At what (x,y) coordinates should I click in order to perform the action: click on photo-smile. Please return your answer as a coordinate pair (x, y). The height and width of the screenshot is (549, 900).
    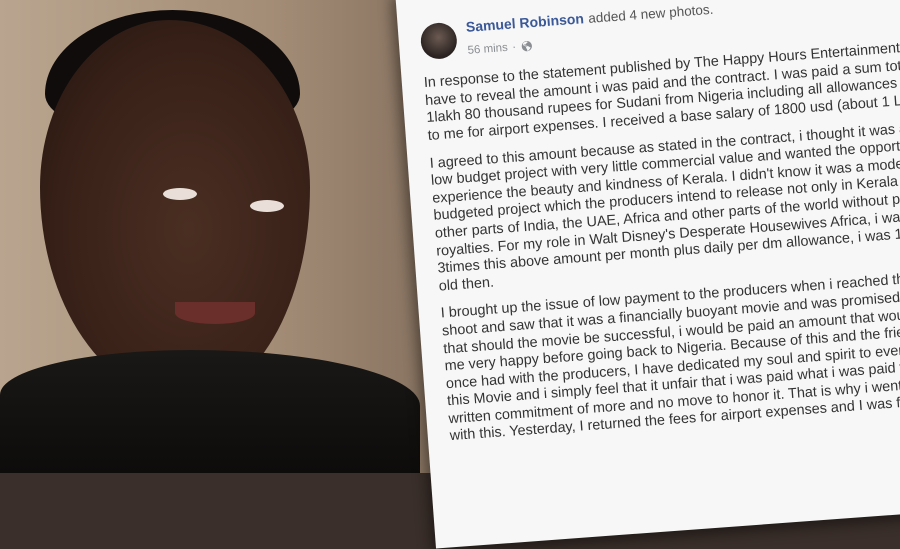
    Looking at the image, I should click on (215, 313).